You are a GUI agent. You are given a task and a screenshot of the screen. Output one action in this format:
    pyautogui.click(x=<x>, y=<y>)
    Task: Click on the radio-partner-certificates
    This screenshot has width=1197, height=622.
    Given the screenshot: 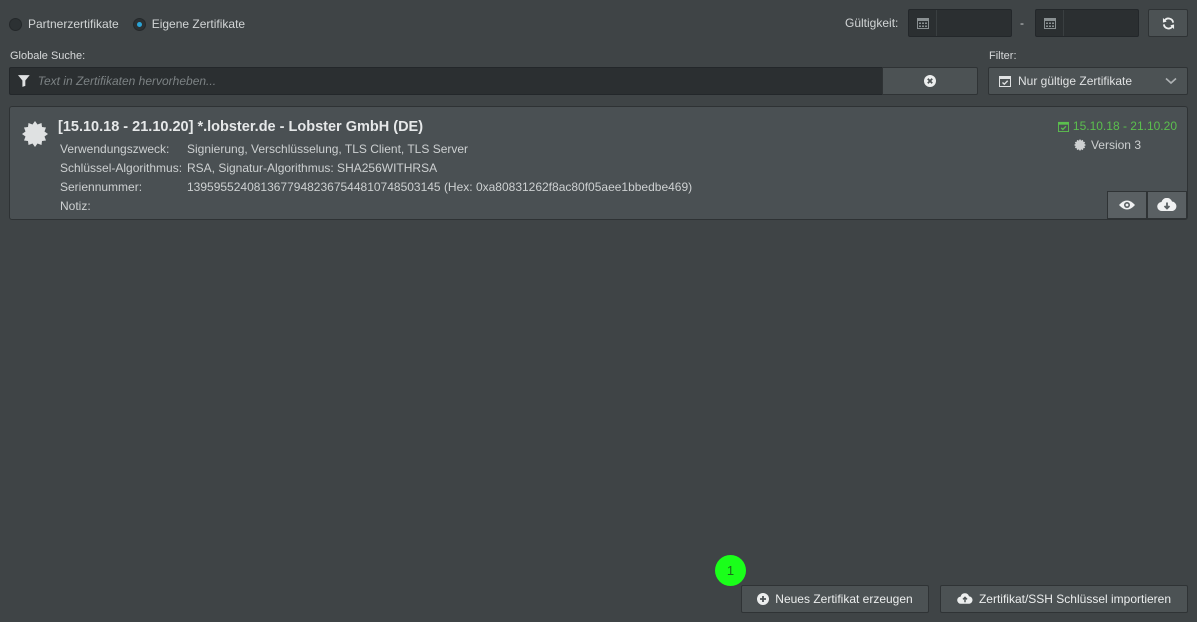 What is the action you would take?
    pyautogui.click(x=15, y=24)
    